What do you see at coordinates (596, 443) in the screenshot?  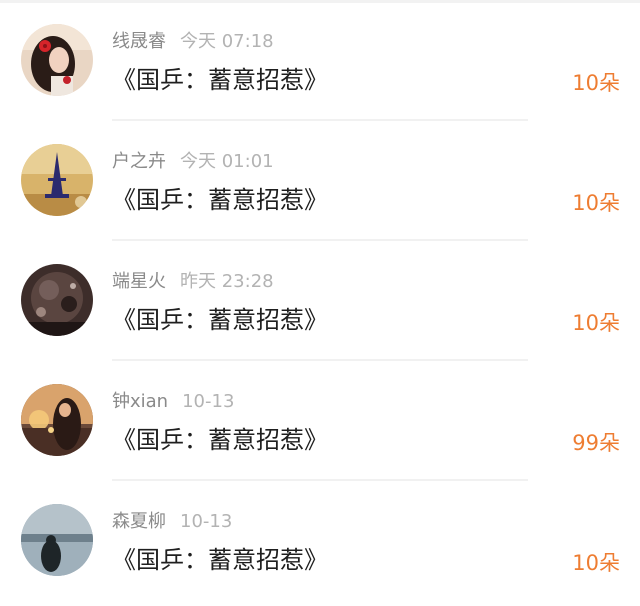 I see `flower-count: 99朵` at bounding box center [596, 443].